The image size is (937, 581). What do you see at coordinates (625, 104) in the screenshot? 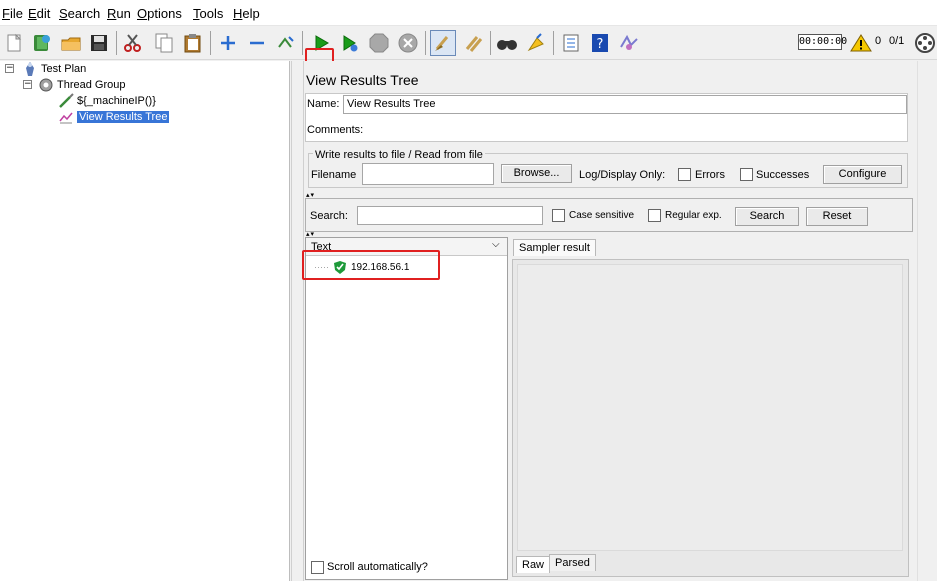
I see `name-field: View Results Tree` at bounding box center [625, 104].